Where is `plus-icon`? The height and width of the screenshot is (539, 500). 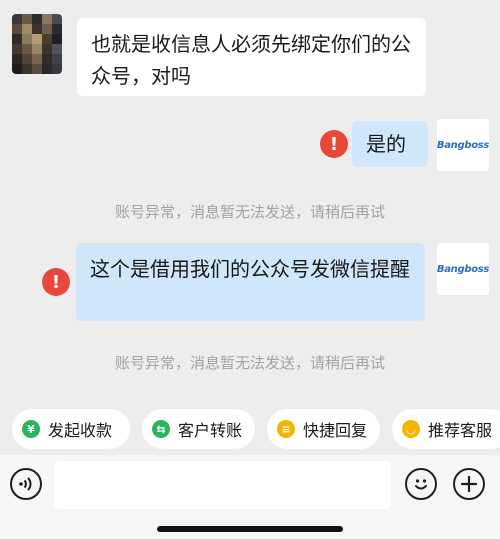
plus-icon is located at coordinates (469, 484).